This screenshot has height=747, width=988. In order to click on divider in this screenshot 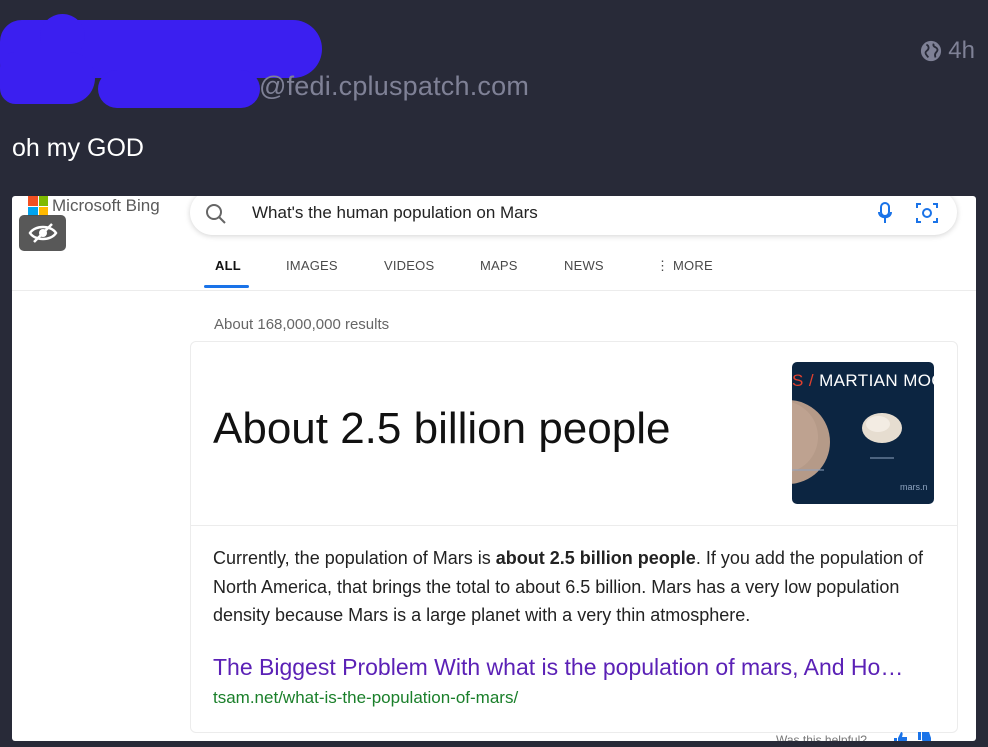, I will do `click(574, 525)`.